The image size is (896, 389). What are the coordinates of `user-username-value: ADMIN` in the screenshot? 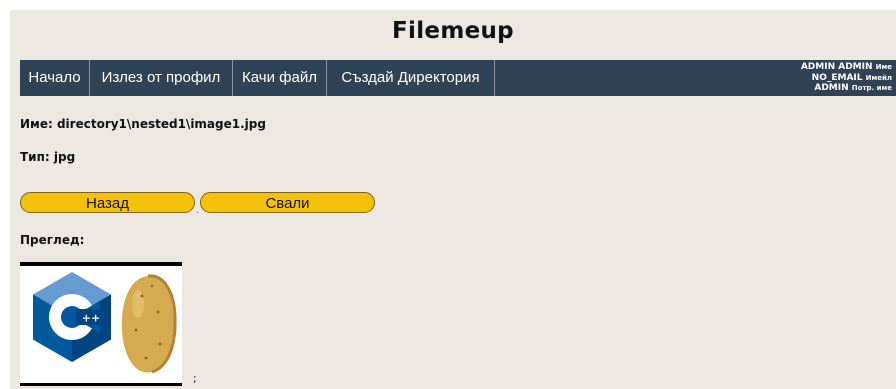 It's located at (831, 88).